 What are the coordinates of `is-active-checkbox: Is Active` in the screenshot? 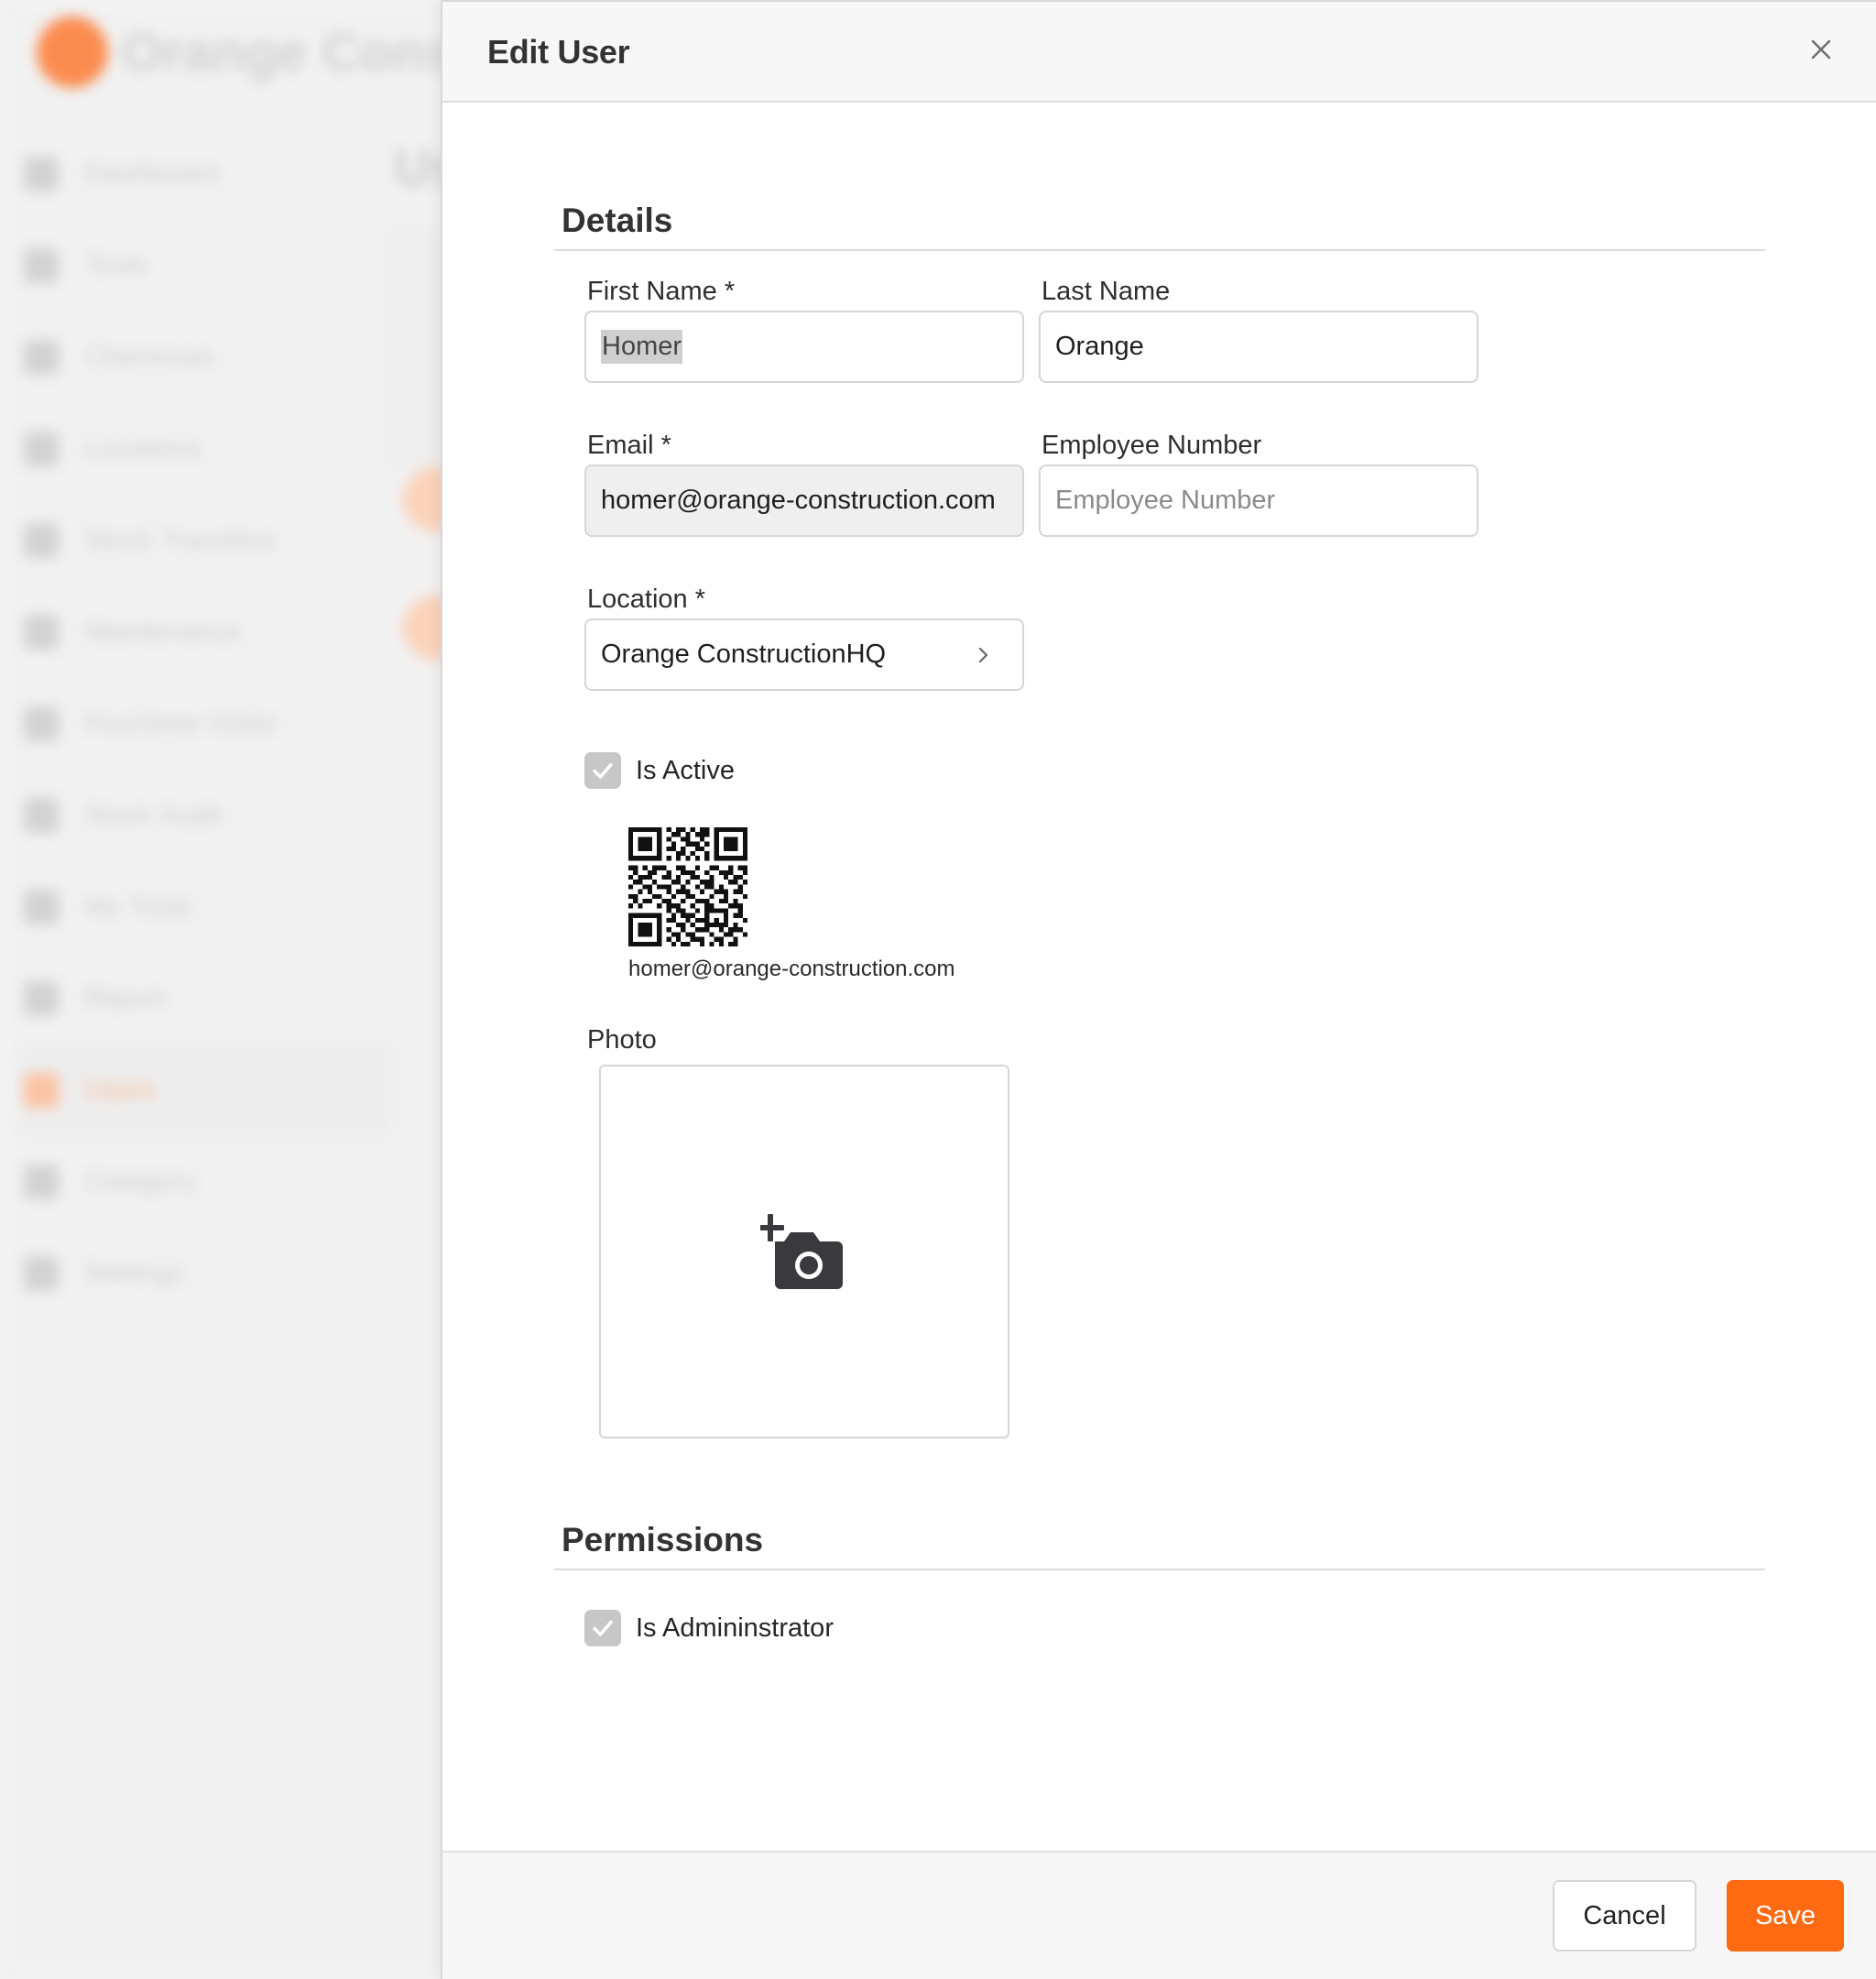 It's located at (659, 770).